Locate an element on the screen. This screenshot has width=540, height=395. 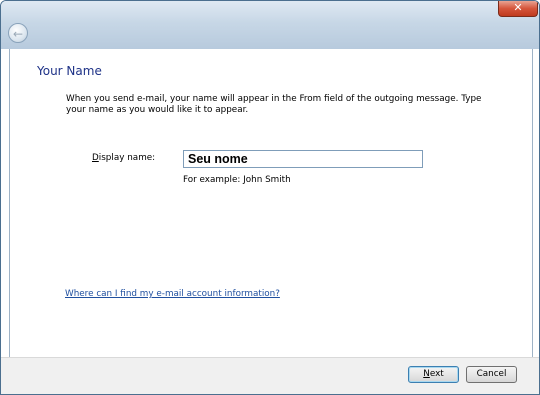
display-name-label-accelerator: D is located at coordinates (95, 158).